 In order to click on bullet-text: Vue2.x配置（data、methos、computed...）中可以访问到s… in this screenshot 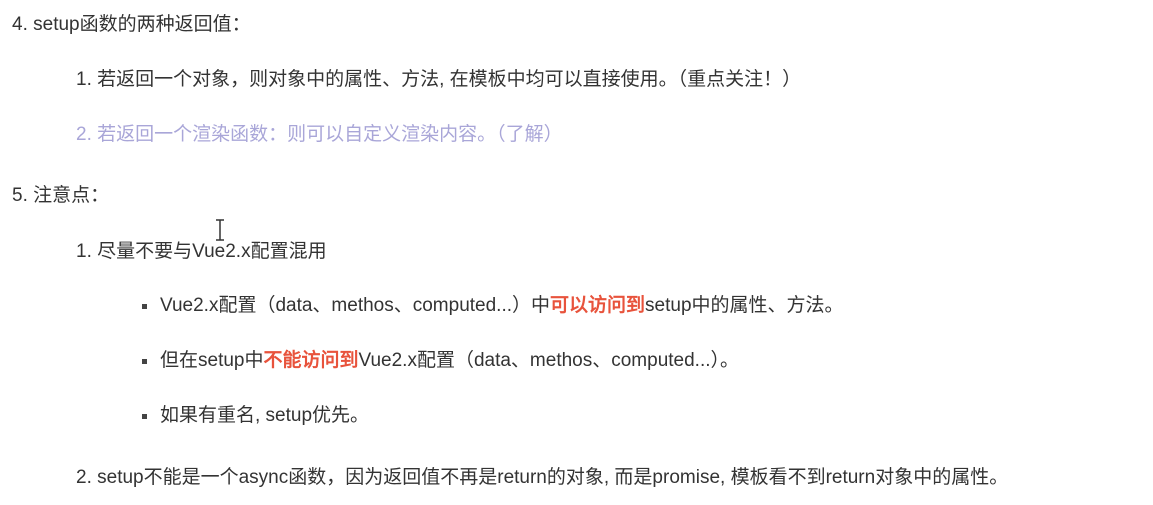, I will do `click(502, 306)`.